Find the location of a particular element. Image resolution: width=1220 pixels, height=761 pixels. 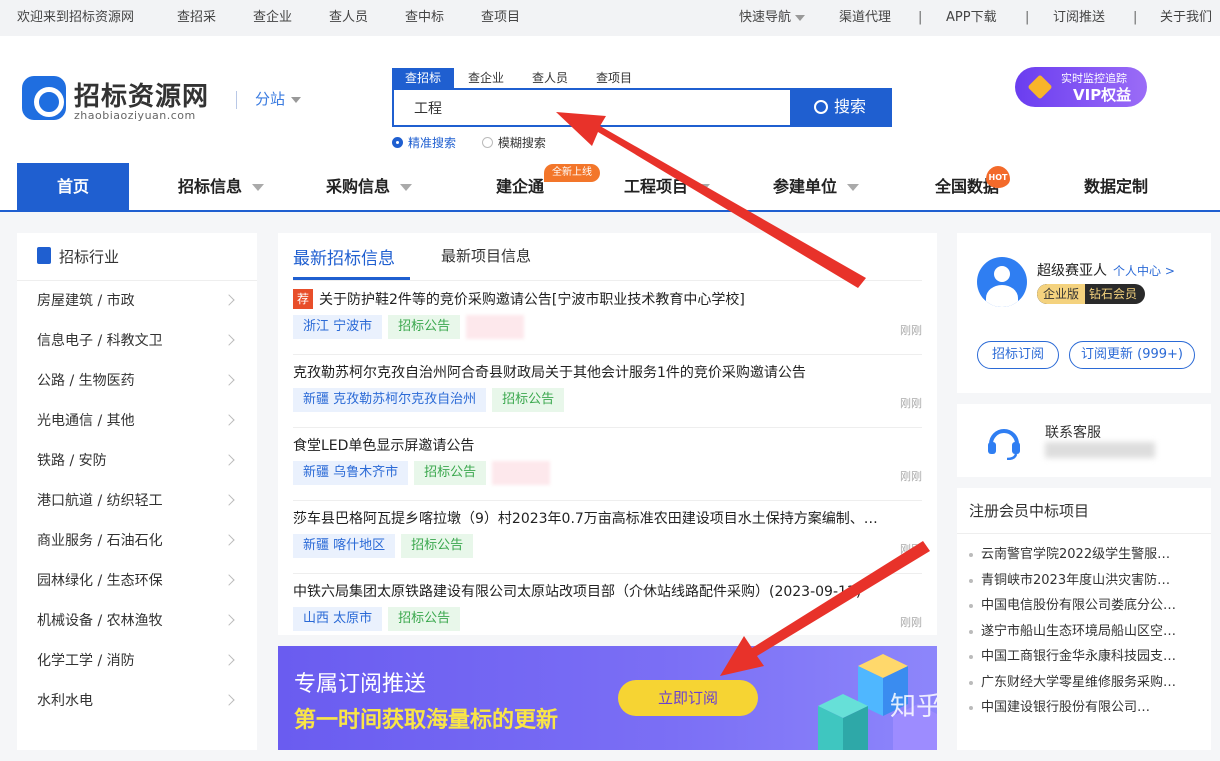

nav-engineering-projects: 工程项目 is located at coordinates (667, 187).